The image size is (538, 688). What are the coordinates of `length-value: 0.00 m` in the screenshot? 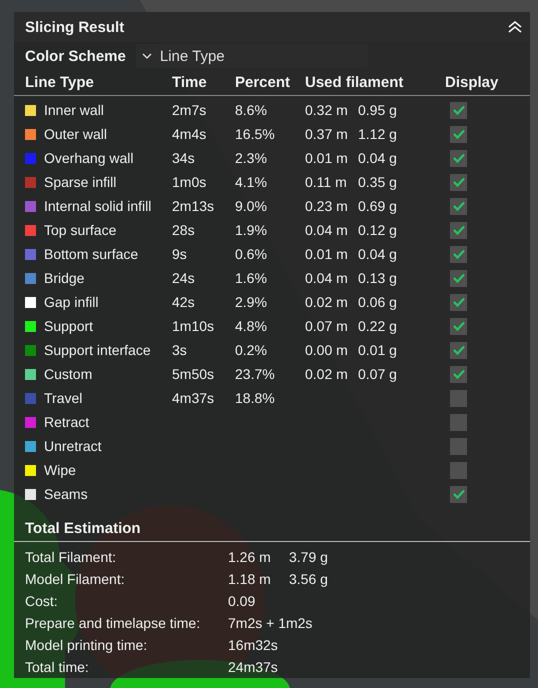 It's located at (326, 350).